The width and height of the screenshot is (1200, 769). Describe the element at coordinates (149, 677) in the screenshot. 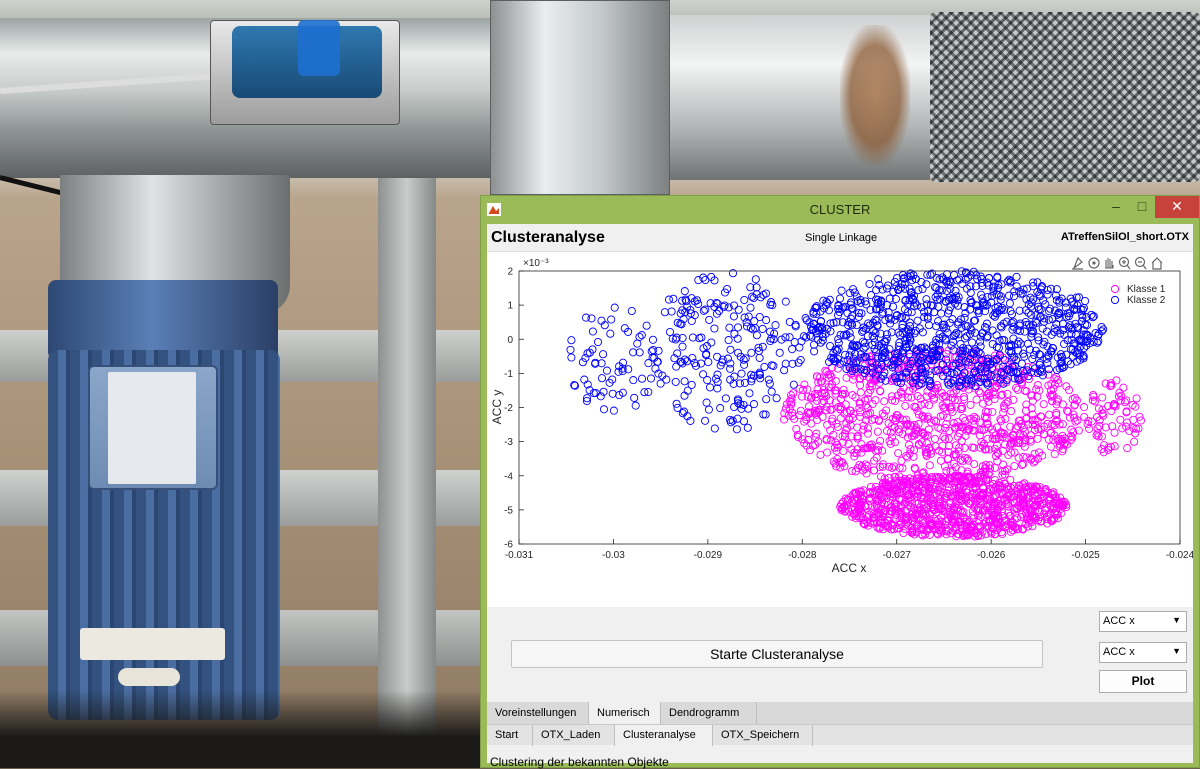

I see `direction-arrow-plate` at that location.